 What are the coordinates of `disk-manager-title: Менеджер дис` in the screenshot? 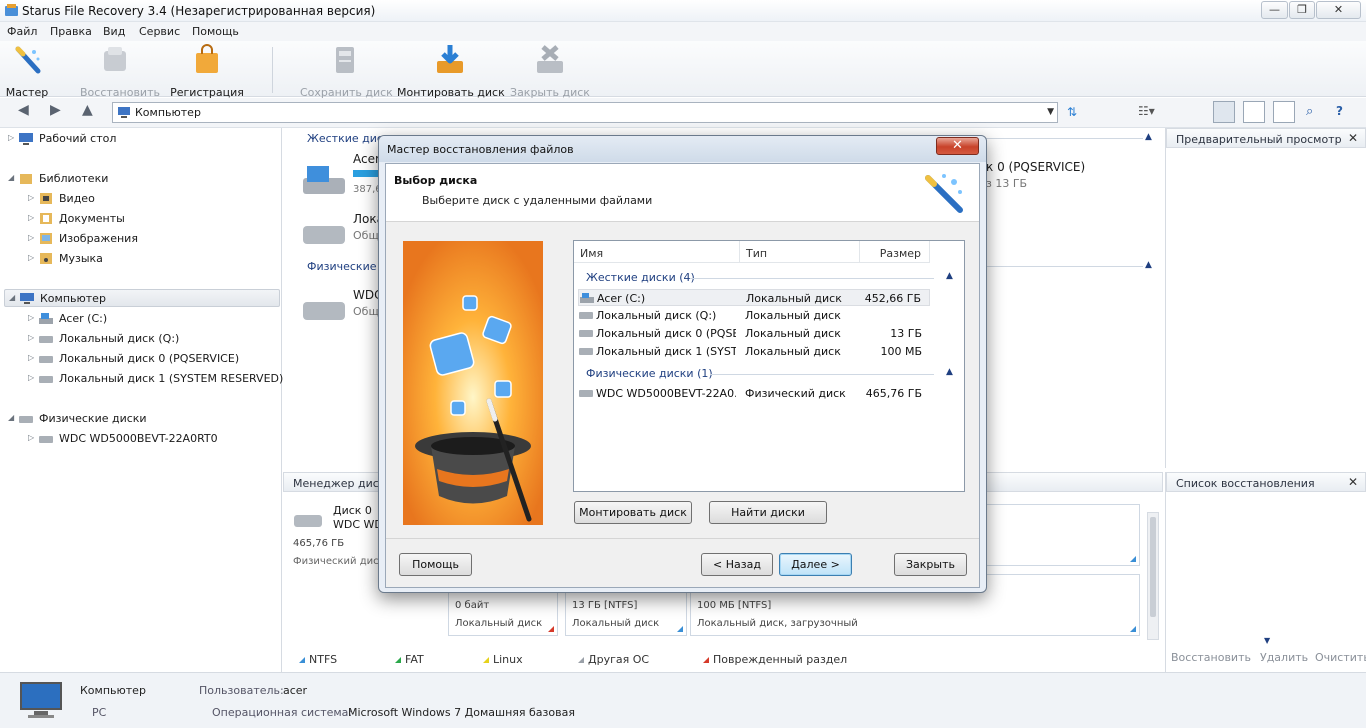 It's located at (336, 483).